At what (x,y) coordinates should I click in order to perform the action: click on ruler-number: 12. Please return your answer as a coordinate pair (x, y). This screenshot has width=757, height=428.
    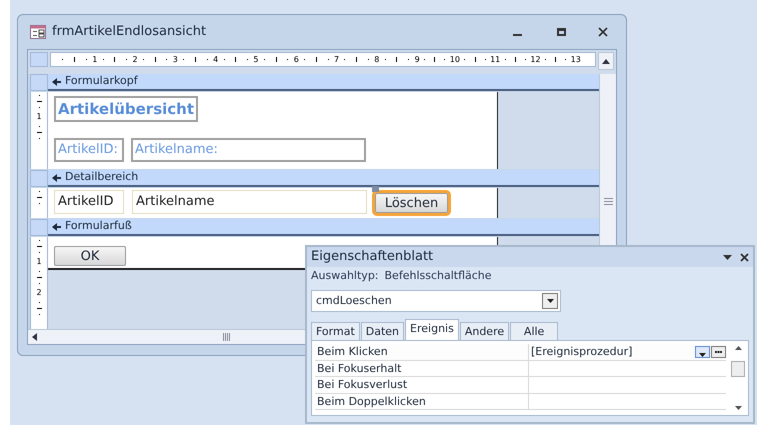
    Looking at the image, I should click on (535, 60).